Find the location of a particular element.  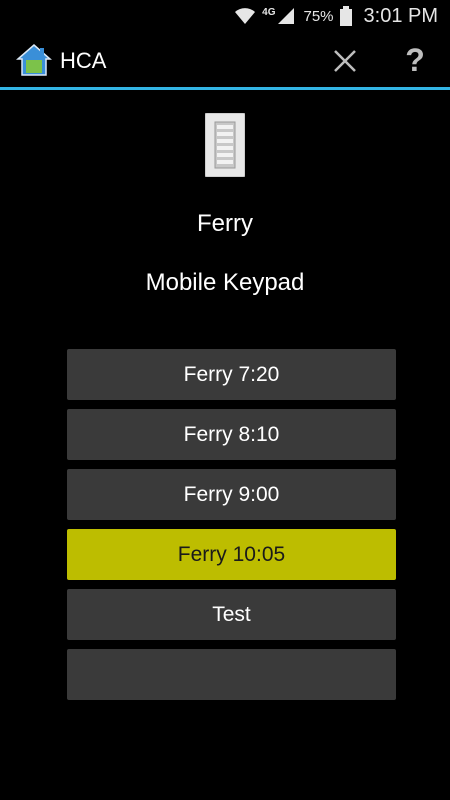

status-clock: 3:01 PM is located at coordinates (400, 15).